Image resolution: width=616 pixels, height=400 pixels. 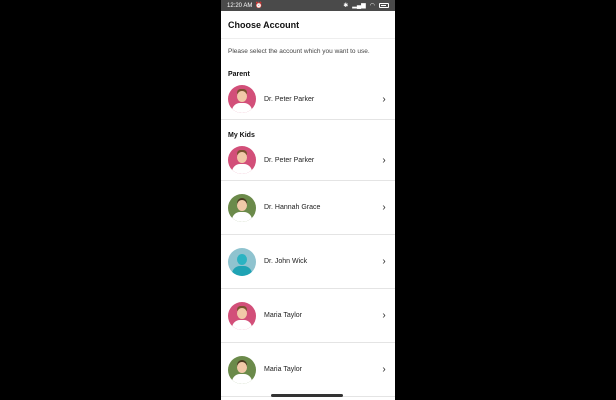 I want to click on home-indicator, so click(x=307, y=395).